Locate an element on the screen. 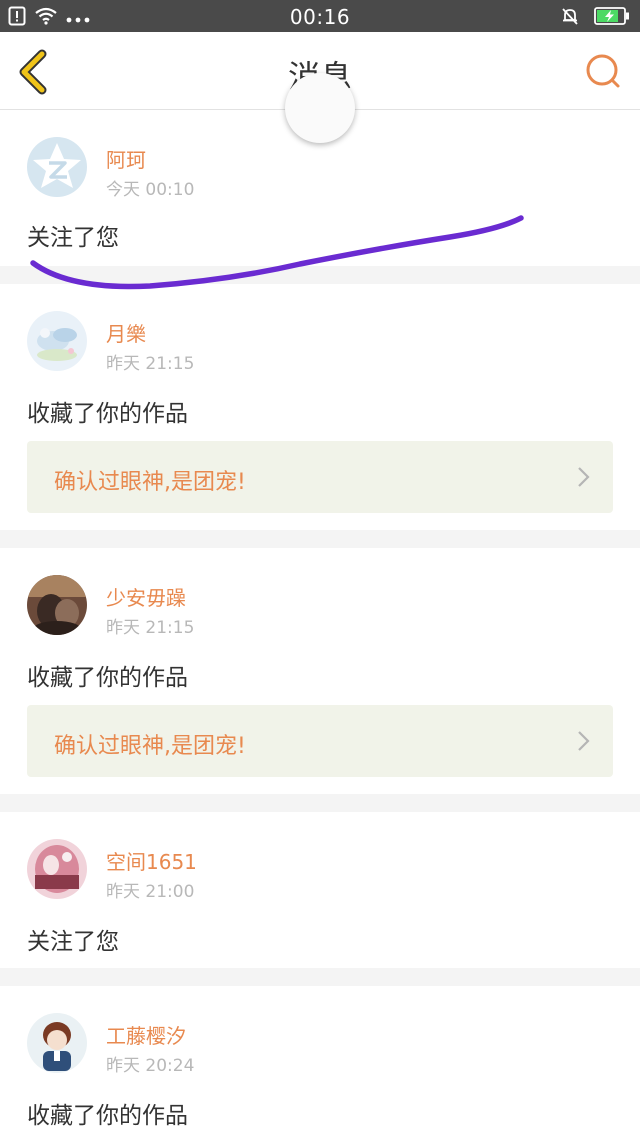 This screenshot has width=640, height=1138. status-right-icons is located at coordinates (595, 18).